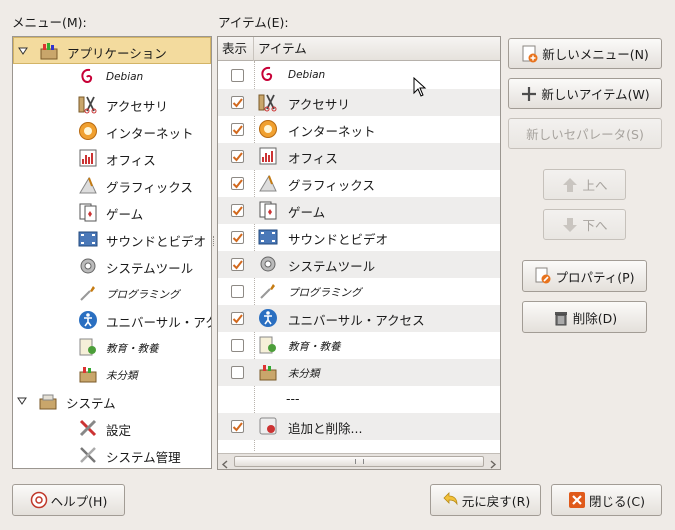 This screenshot has width=675, height=530. I want to click on tree-item: システムツール, so click(112, 266).